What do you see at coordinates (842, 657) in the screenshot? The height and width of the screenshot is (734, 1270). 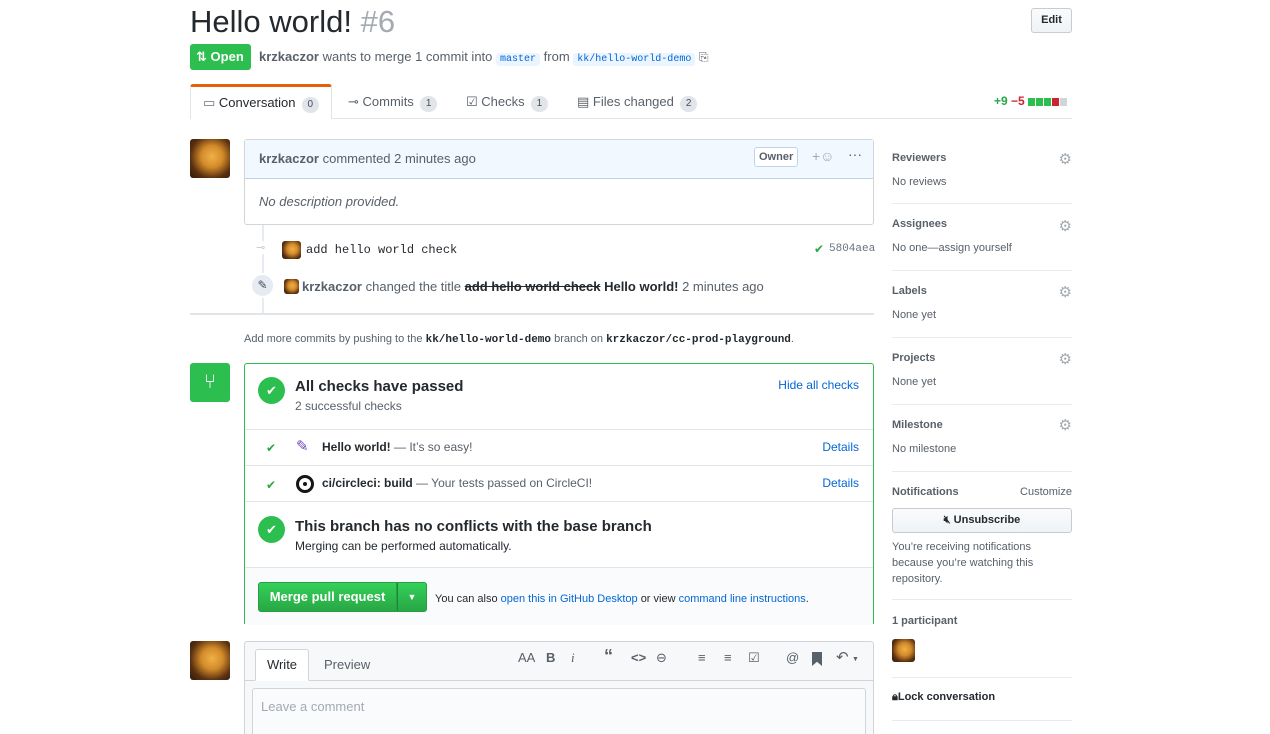 I see `reply-icon: ↶` at bounding box center [842, 657].